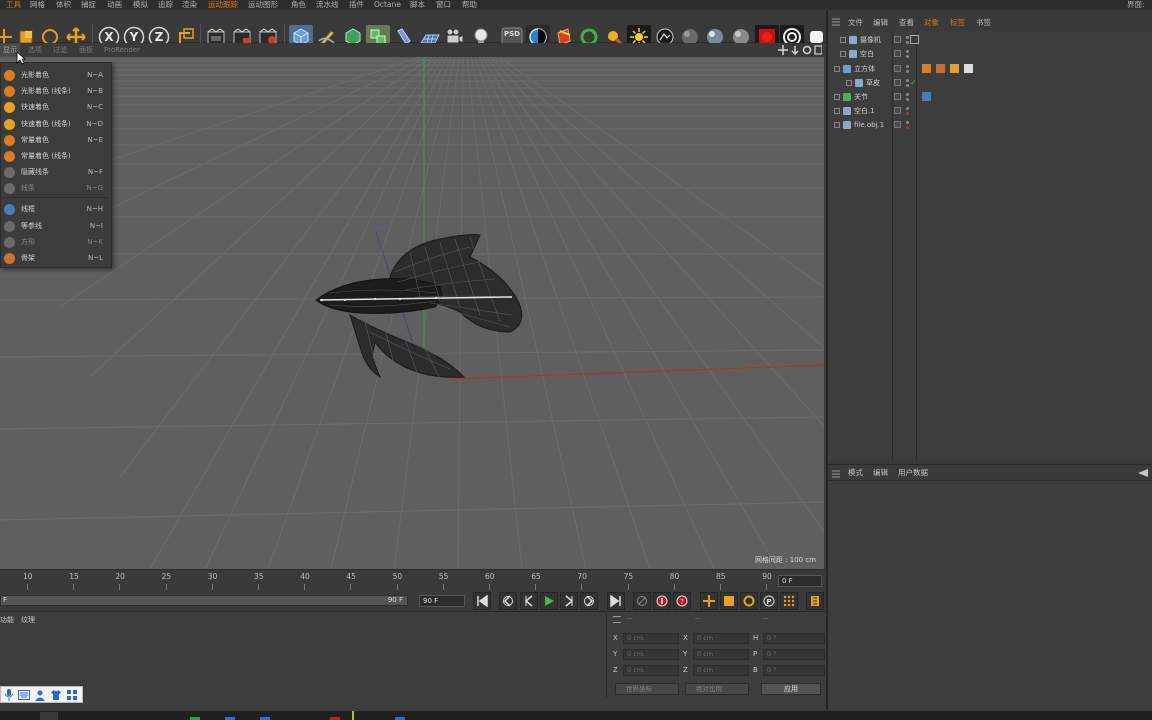 The image size is (1152, 720). Describe the element at coordinates (508, 601) in the screenshot. I see `previous-key-button` at that location.